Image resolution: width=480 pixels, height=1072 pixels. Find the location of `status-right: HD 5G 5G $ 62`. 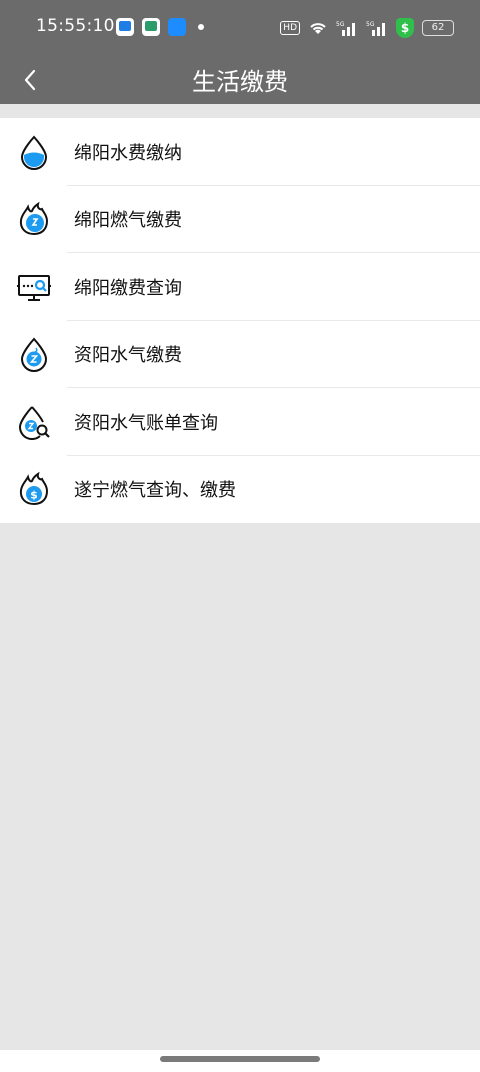

status-right: HD 5G 5G $ 62 is located at coordinates (367, 28).